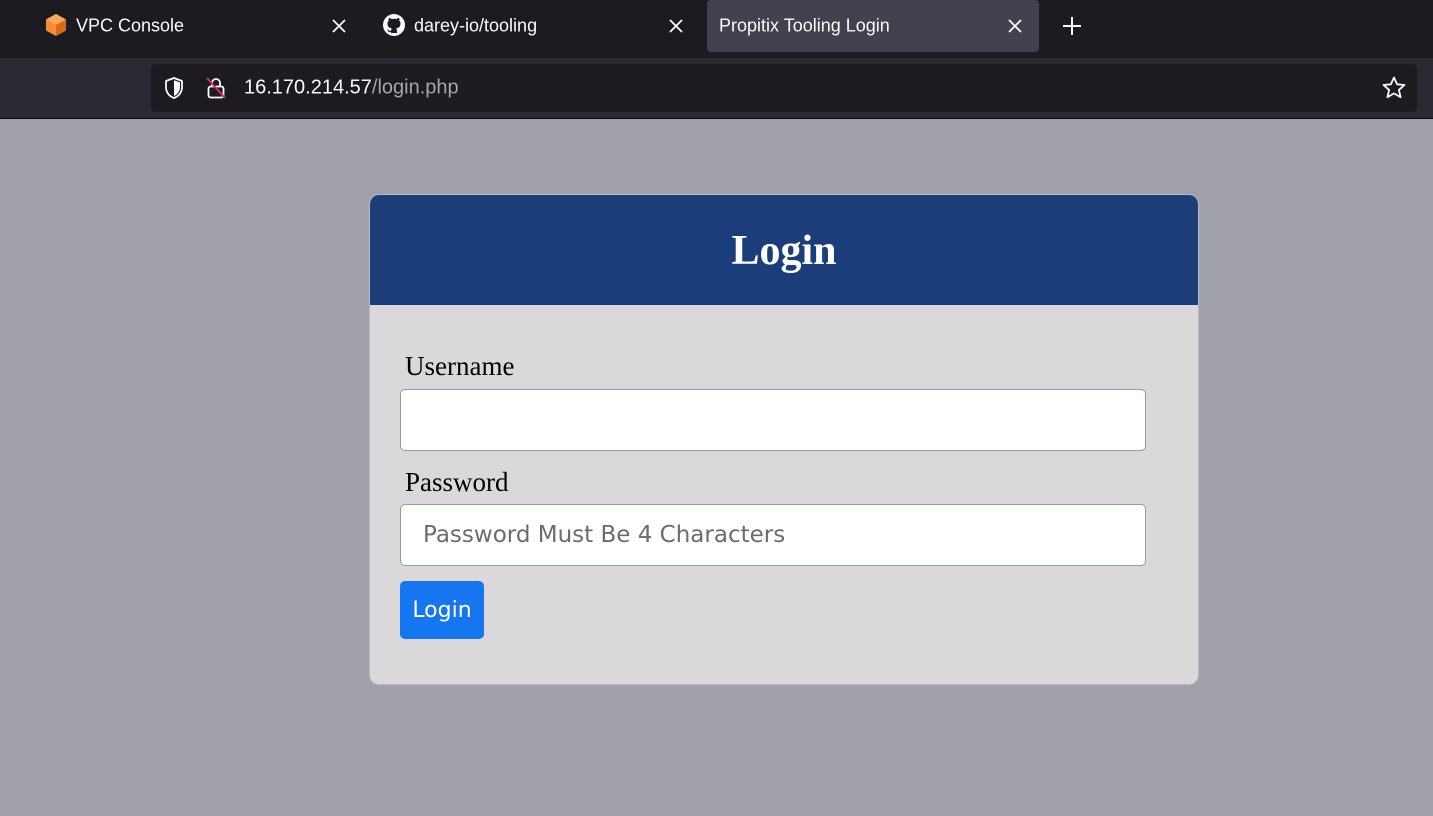 Image resolution: width=1433 pixels, height=816 pixels. Describe the element at coordinates (216, 88) in the screenshot. I see `insecure-lock-icon` at that location.